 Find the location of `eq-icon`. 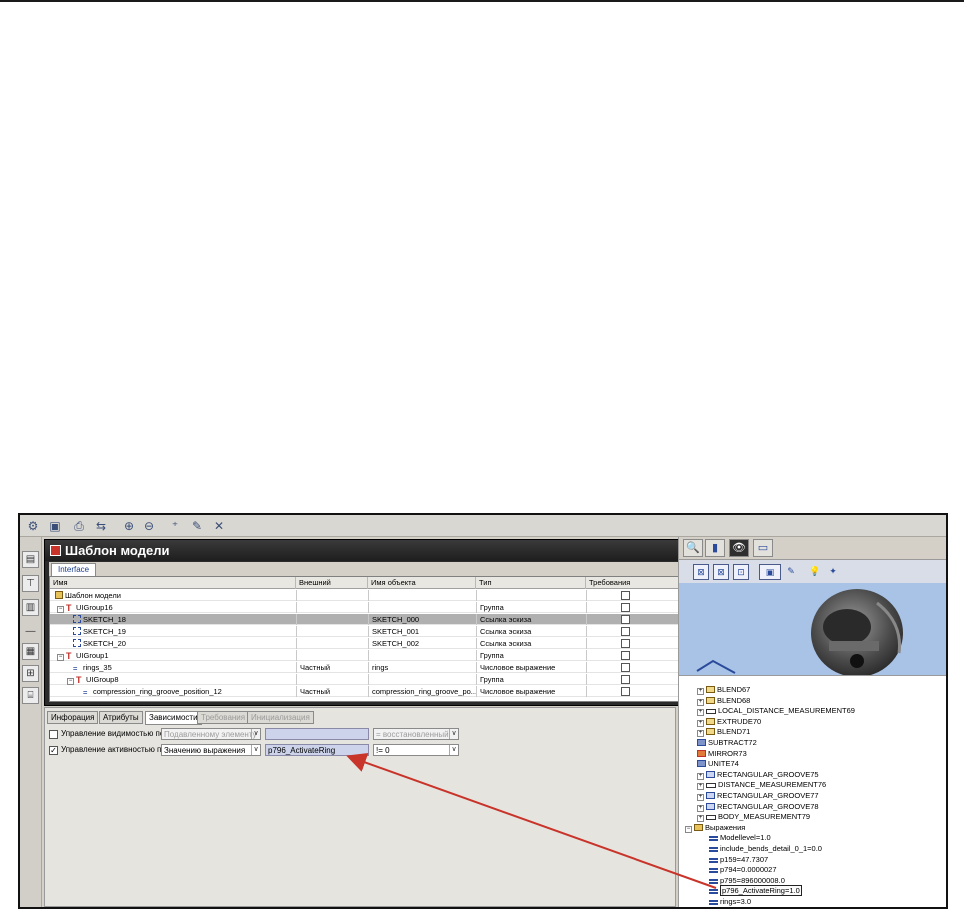

eq-icon is located at coordinates (713, 860).